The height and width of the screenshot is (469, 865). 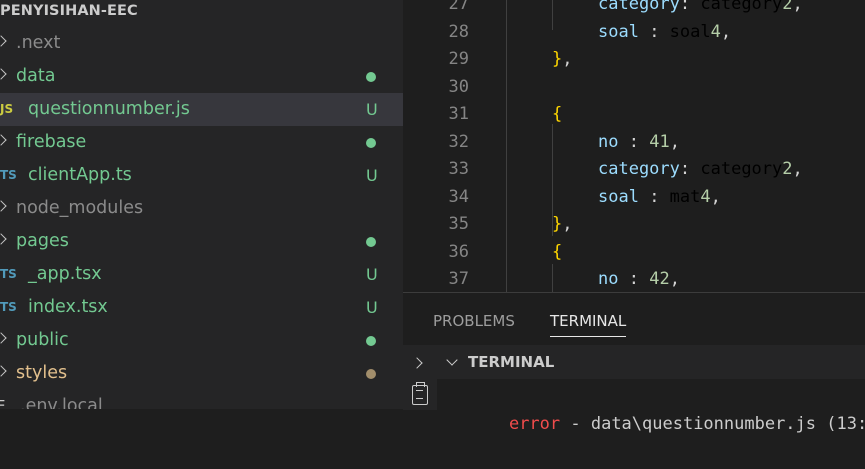 I want to click on terminal-gutter, so click(x=420, y=377).